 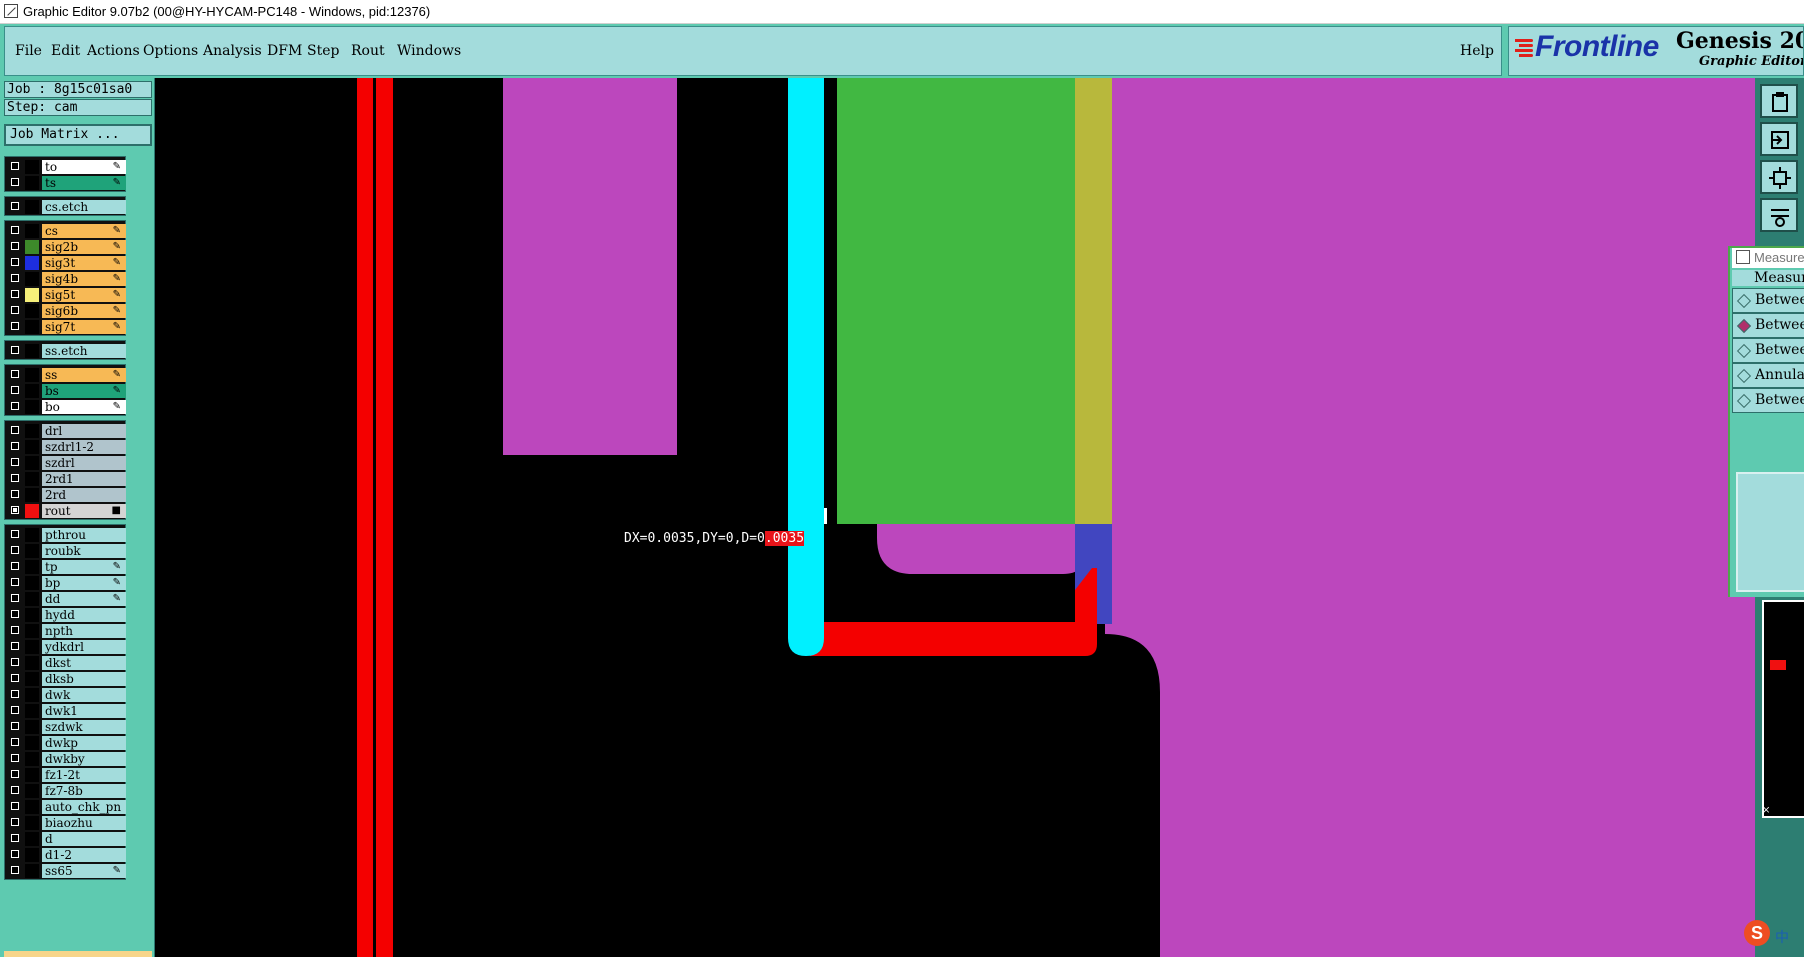 I want to click on layer-name: sig5t ✎, so click(x=84, y=295).